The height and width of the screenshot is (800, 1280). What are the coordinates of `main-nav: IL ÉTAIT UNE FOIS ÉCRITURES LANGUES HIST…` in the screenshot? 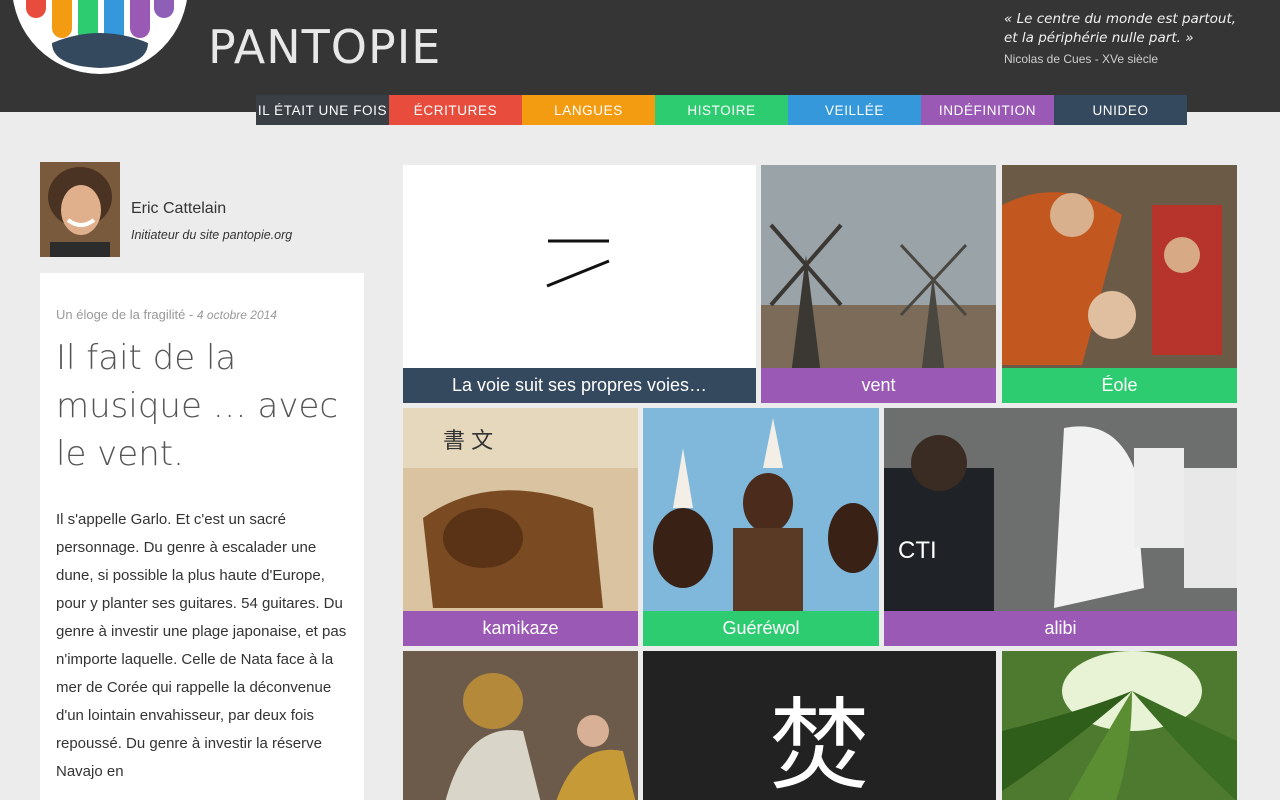 It's located at (721, 110).